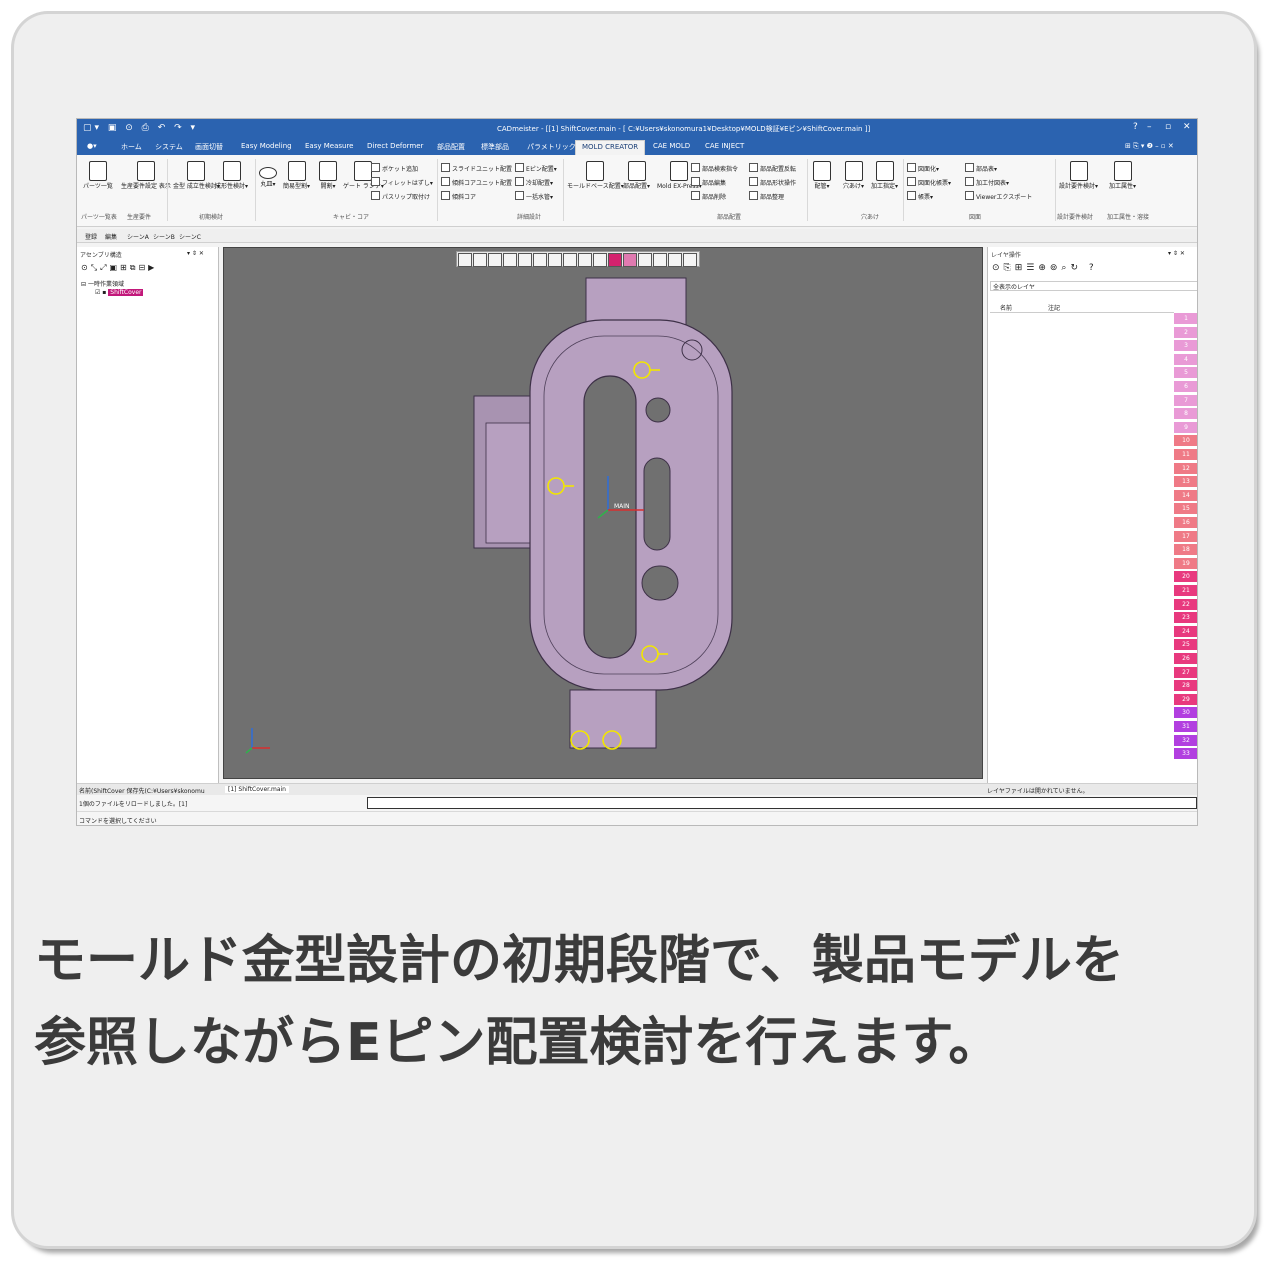 This screenshot has width=1275, height=1268. I want to click on layer-row: 23, so click(1185, 618).